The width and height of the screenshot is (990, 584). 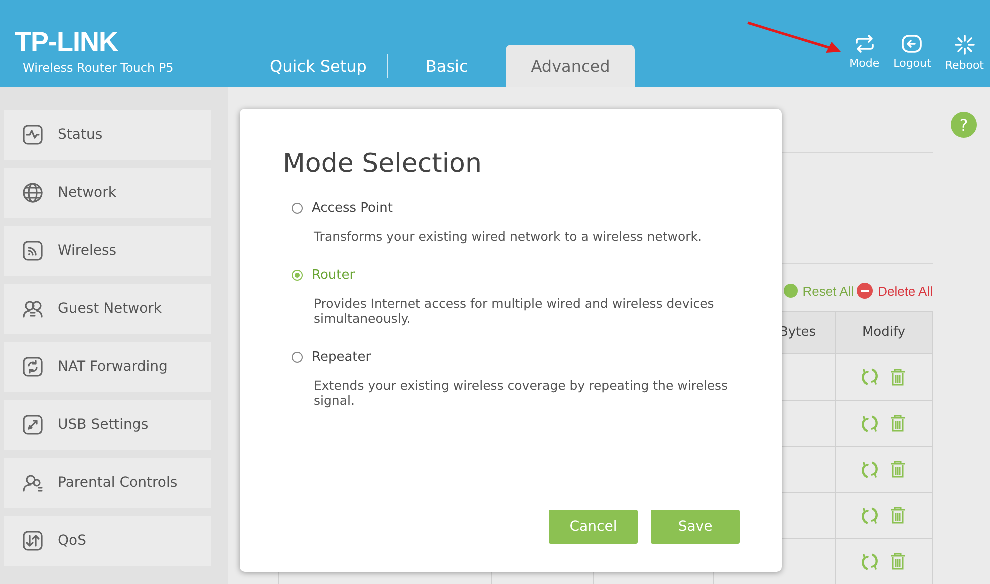 I want to click on sidebar-label: QoS, so click(x=72, y=541).